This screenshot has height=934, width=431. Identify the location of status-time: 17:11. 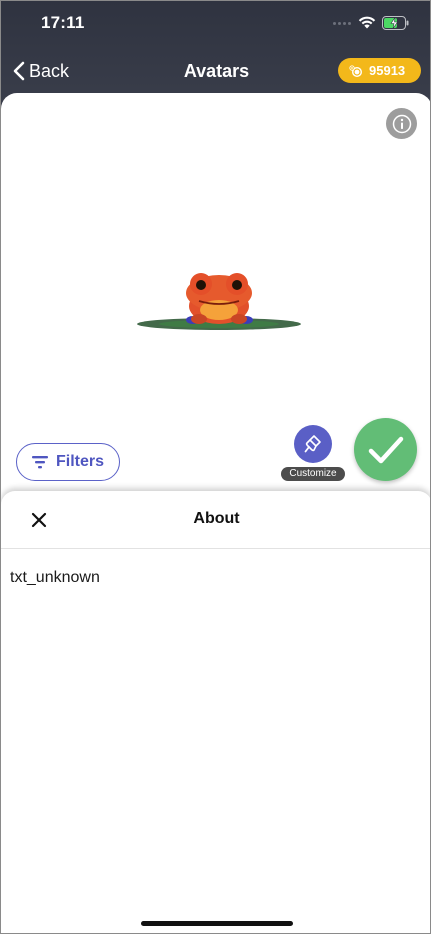
(63, 22).